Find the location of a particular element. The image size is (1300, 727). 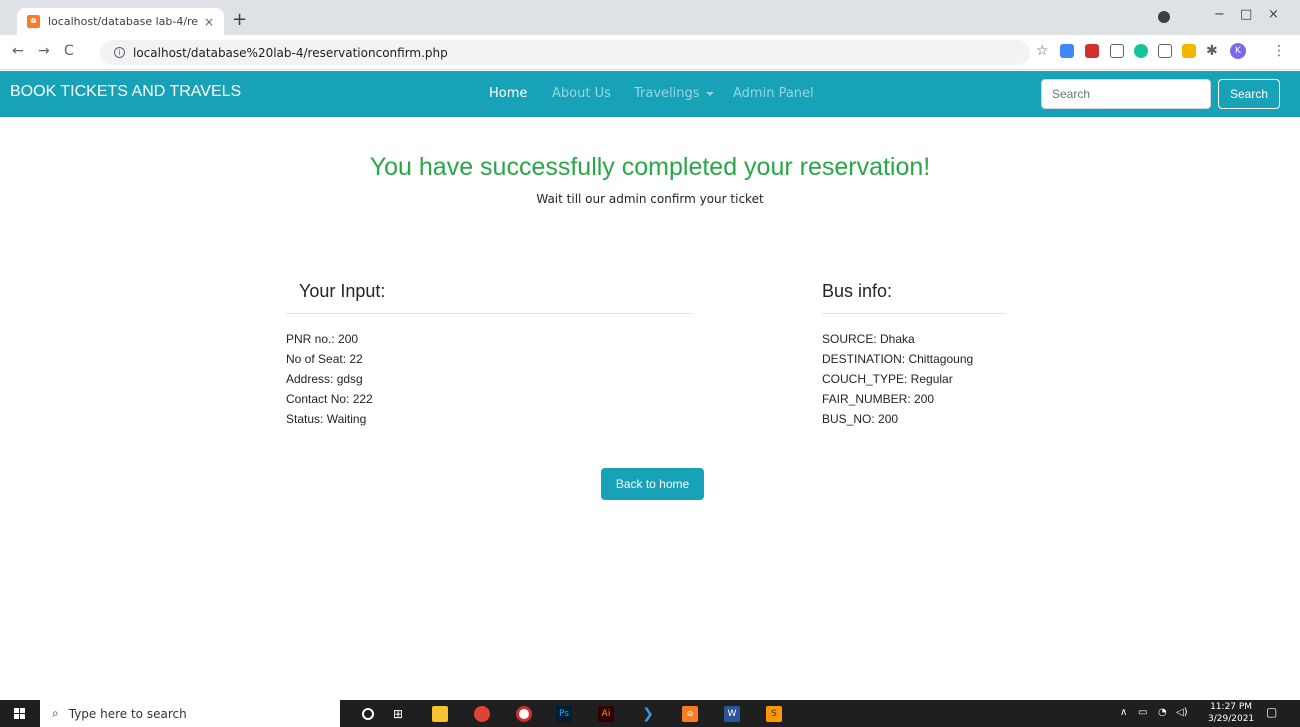

bus-fair-number: FAIR_NUMBER: 200 is located at coordinates (878, 399).